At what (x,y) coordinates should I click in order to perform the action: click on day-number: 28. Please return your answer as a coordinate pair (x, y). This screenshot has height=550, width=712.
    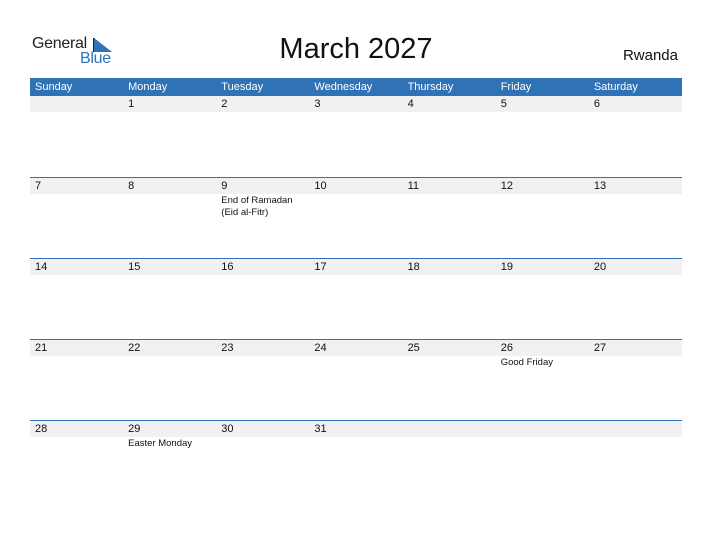
    Looking at the image, I should click on (41, 429).